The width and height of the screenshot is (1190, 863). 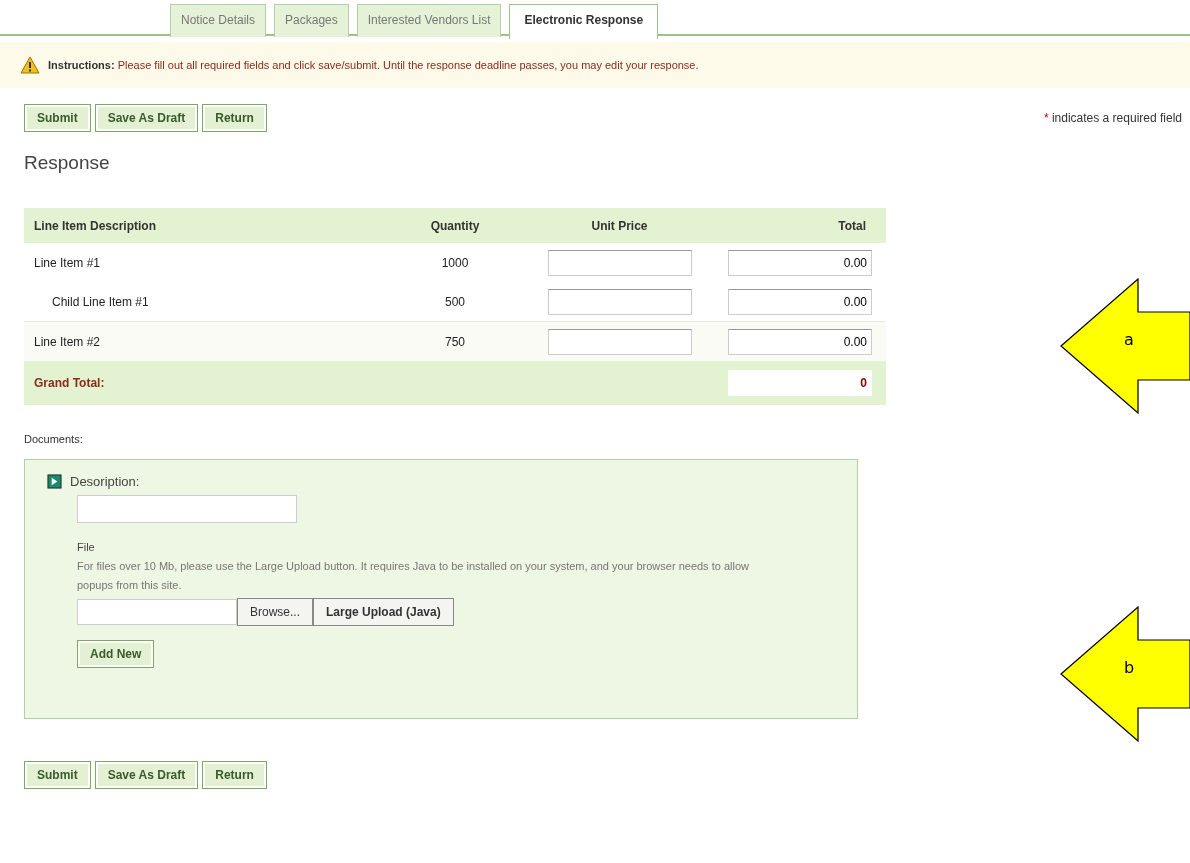 What do you see at coordinates (455, 302) in the screenshot?
I see `table-cell: 500` at bounding box center [455, 302].